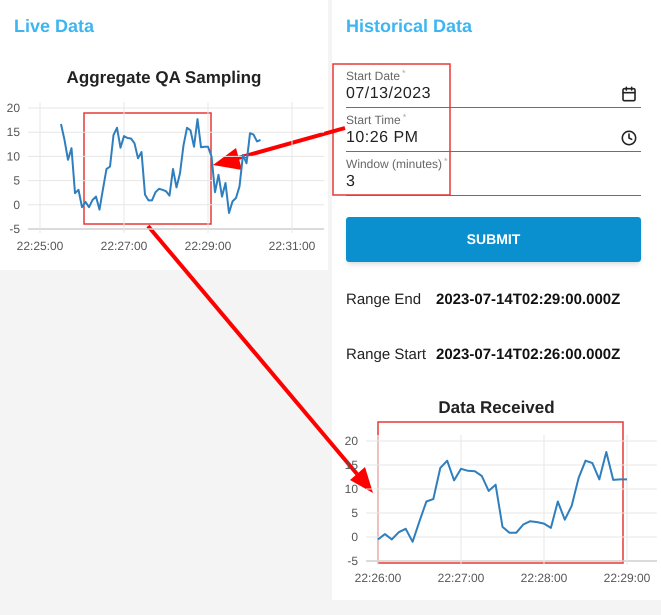  What do you see at coordinates (40, 246) in the screenshot?
I see `axis-label: 22:25:00` at bounding box center [40, 246].